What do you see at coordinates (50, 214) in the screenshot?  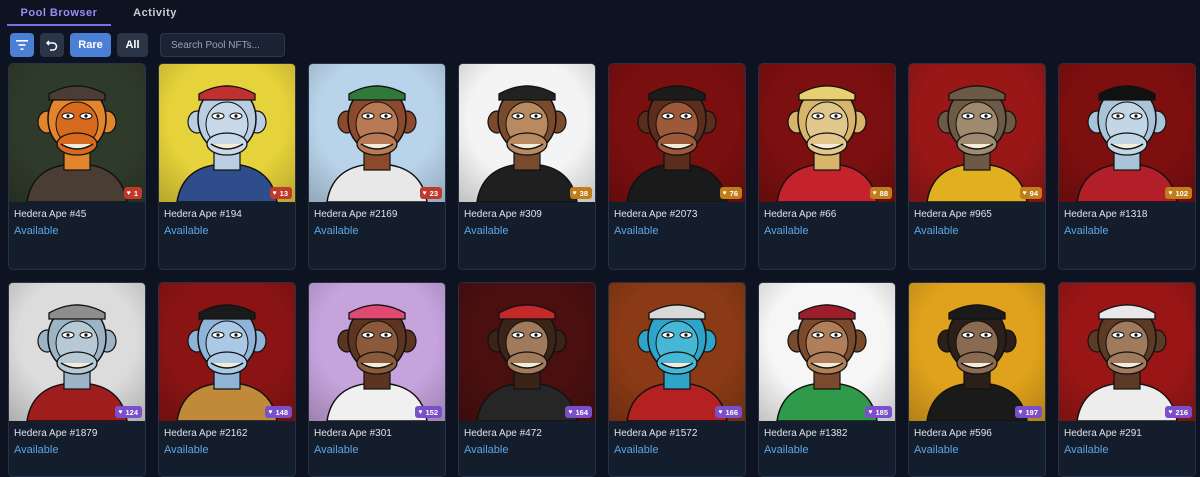 I see `nft-name: Hedera Ape #45` at bounding box center [50, 214].